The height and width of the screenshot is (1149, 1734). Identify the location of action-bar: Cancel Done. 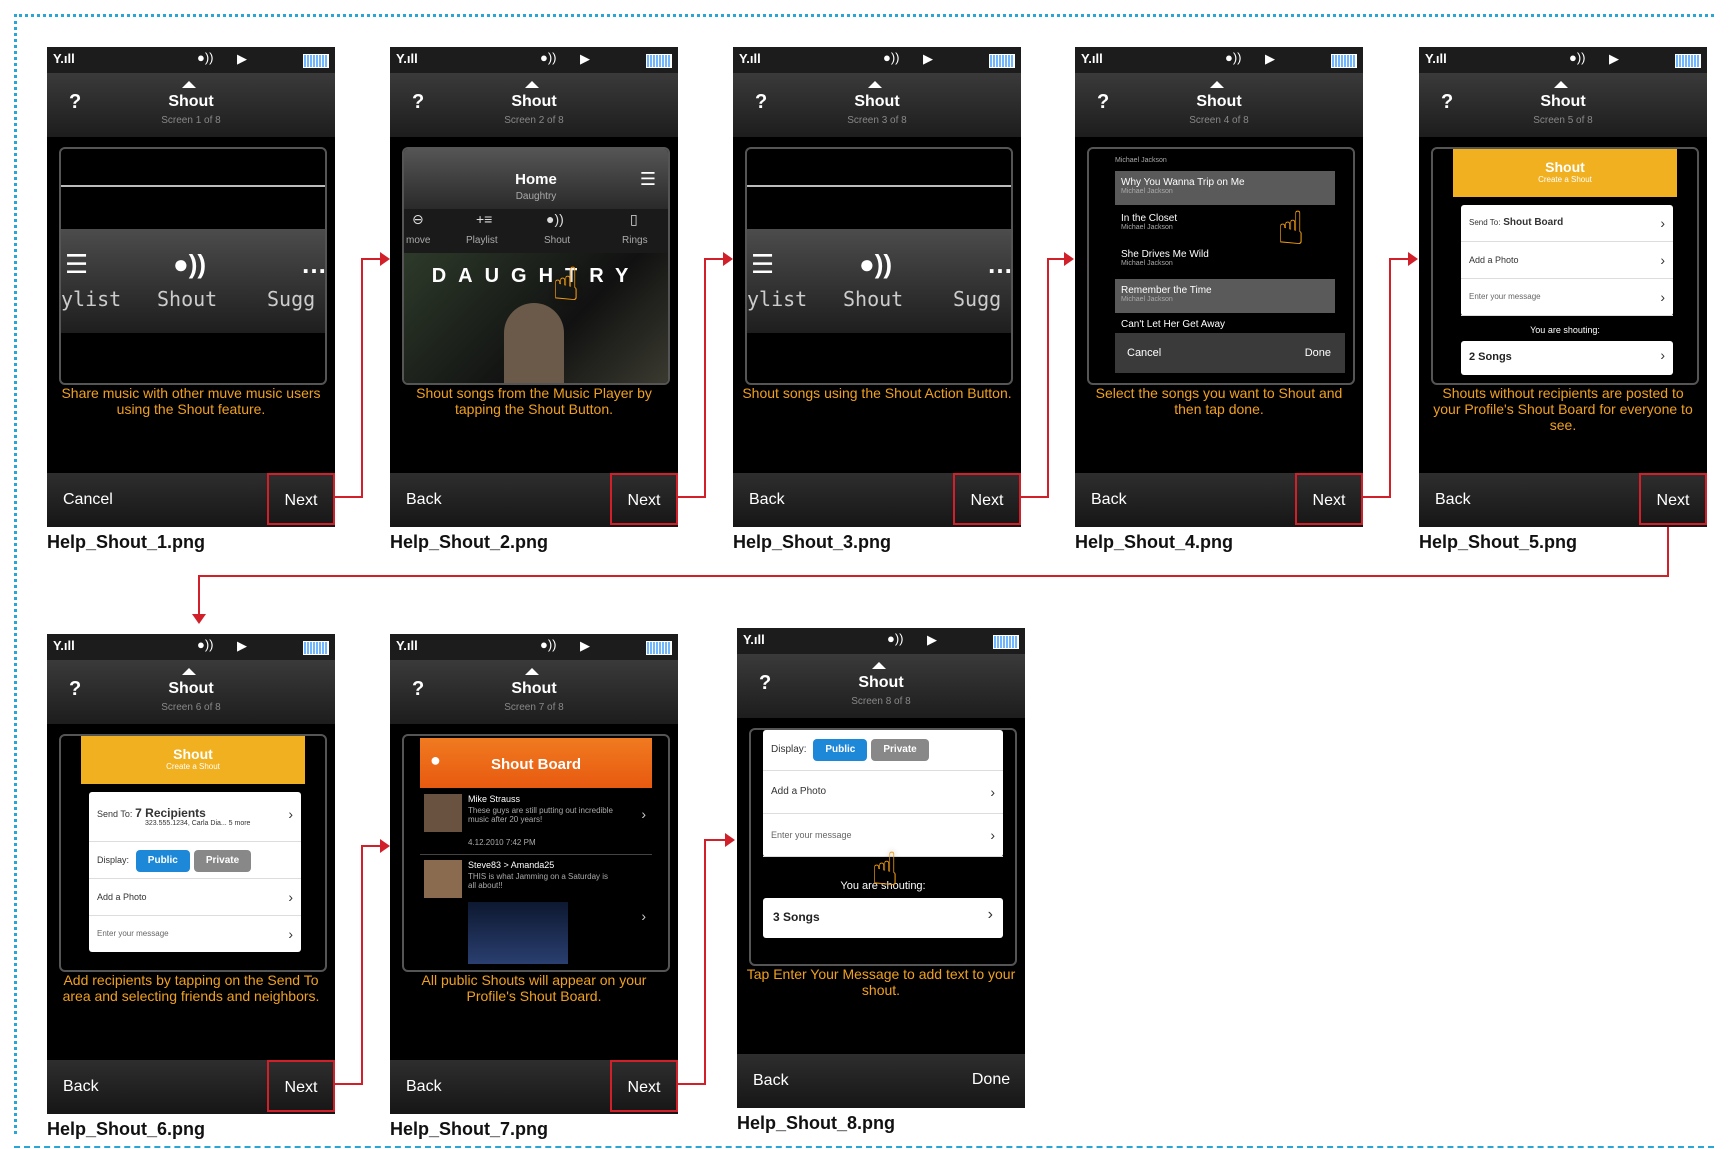
(1230, 353).